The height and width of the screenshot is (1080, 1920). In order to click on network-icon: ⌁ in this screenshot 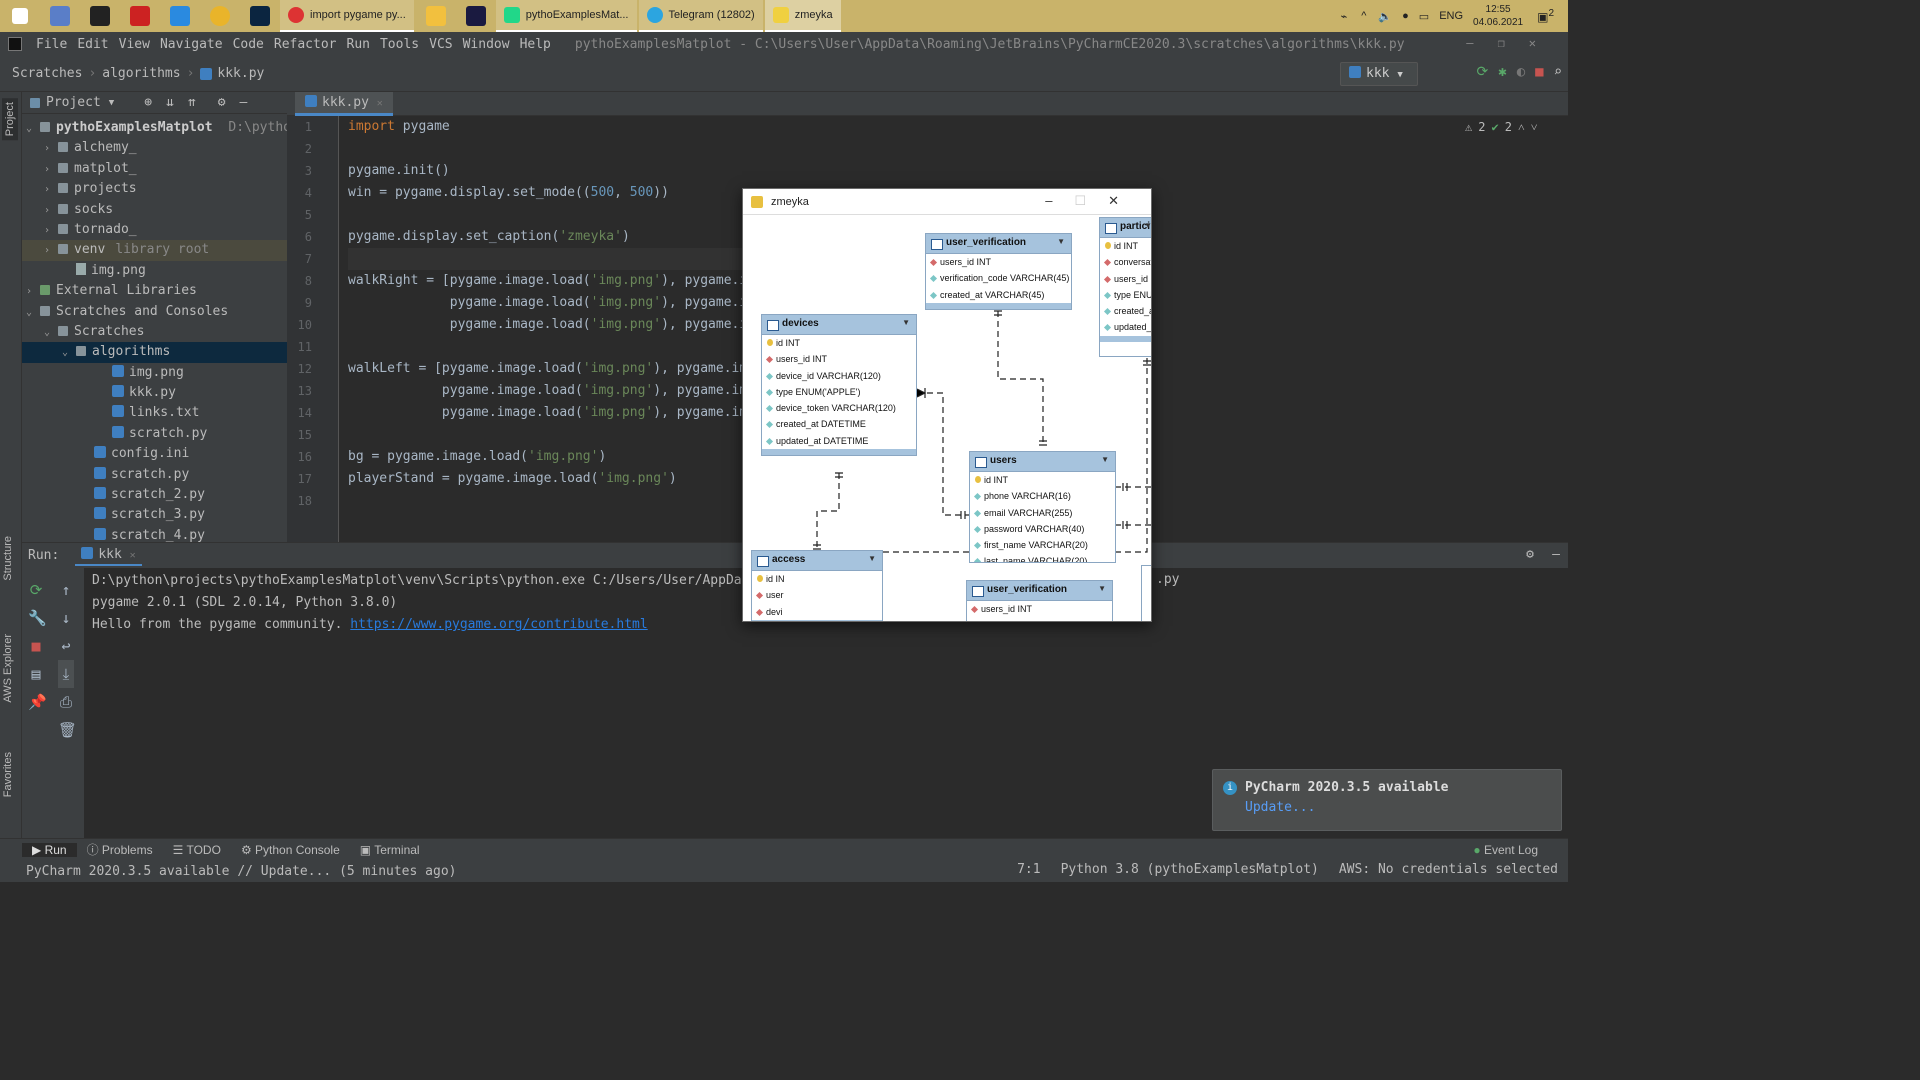, I will do `click(1344, 16)`.